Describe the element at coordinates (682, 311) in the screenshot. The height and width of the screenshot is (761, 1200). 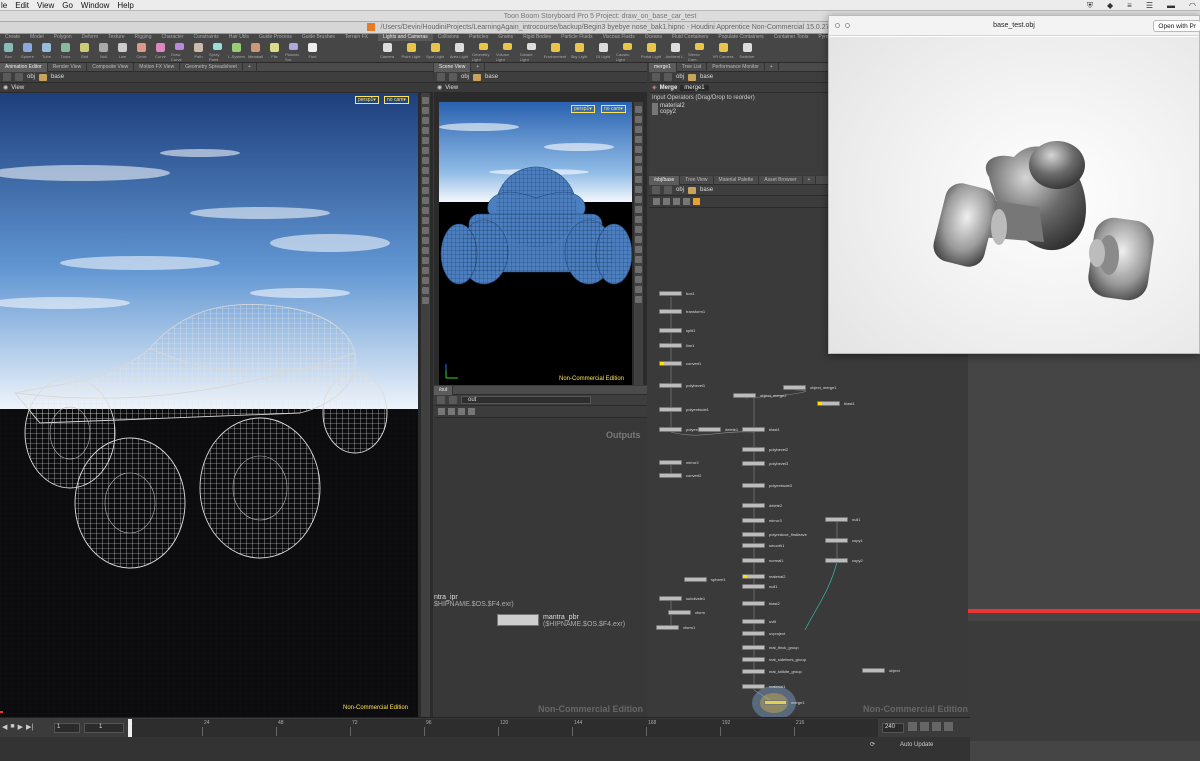
I see `network-node: transform1` at that location.